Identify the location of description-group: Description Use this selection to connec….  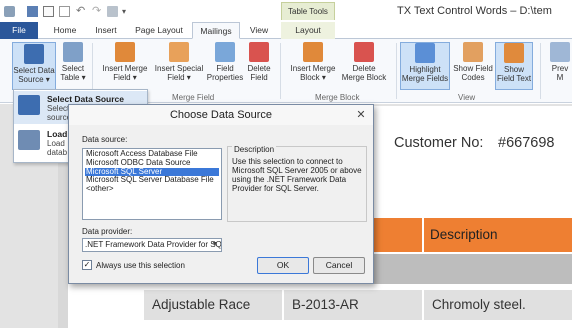
(297, 183).